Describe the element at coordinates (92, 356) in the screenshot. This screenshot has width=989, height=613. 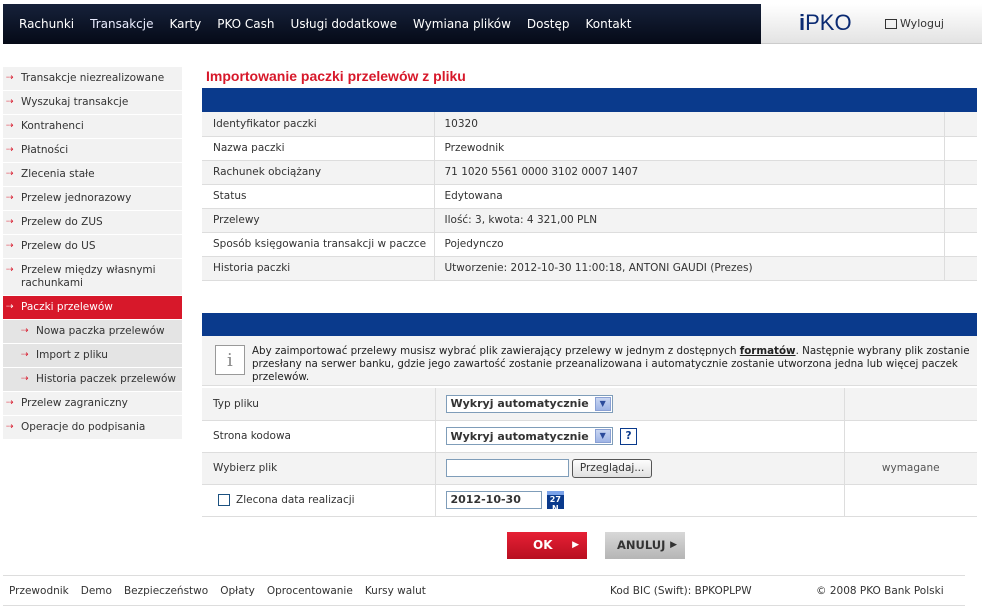
I see `sidebar-subitem-import-z-pliku: ⇢ Import z pliku` at that location.